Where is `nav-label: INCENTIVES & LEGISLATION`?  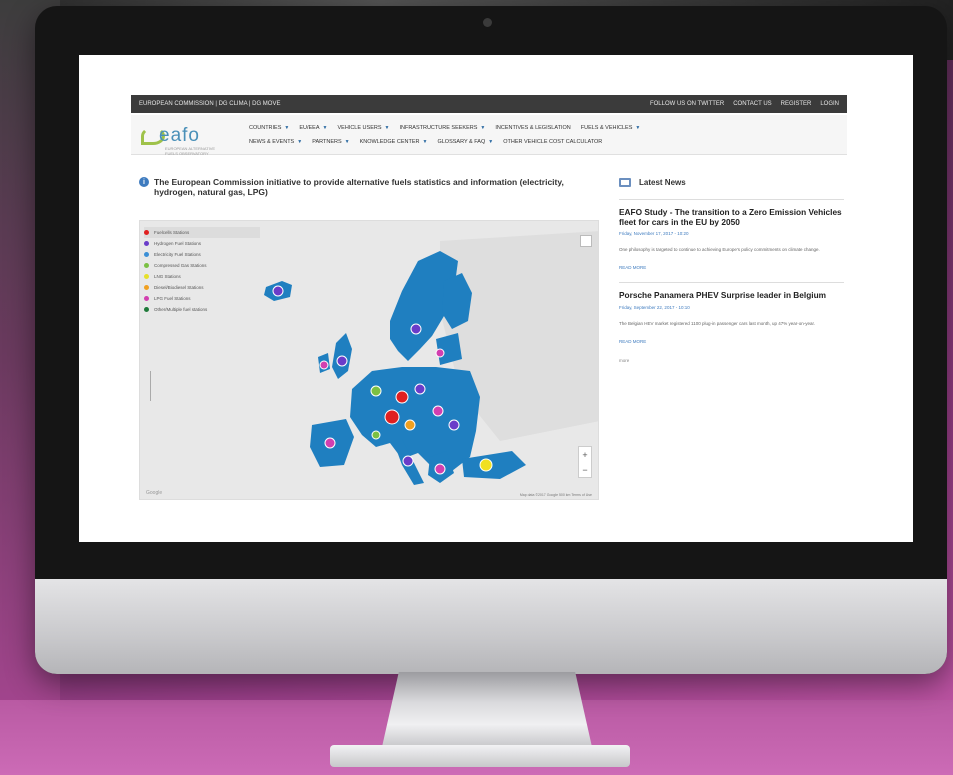 nav-label: INCENTIVES & LEGISLATION is located at coordinates (533, 128).